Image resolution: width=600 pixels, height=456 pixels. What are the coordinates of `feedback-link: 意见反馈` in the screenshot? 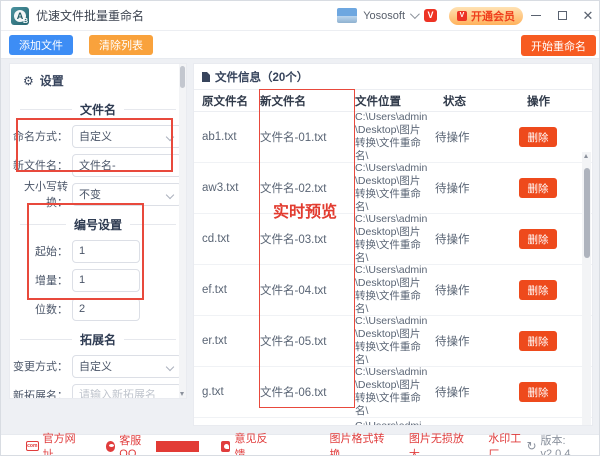 It's located at (247, 443).